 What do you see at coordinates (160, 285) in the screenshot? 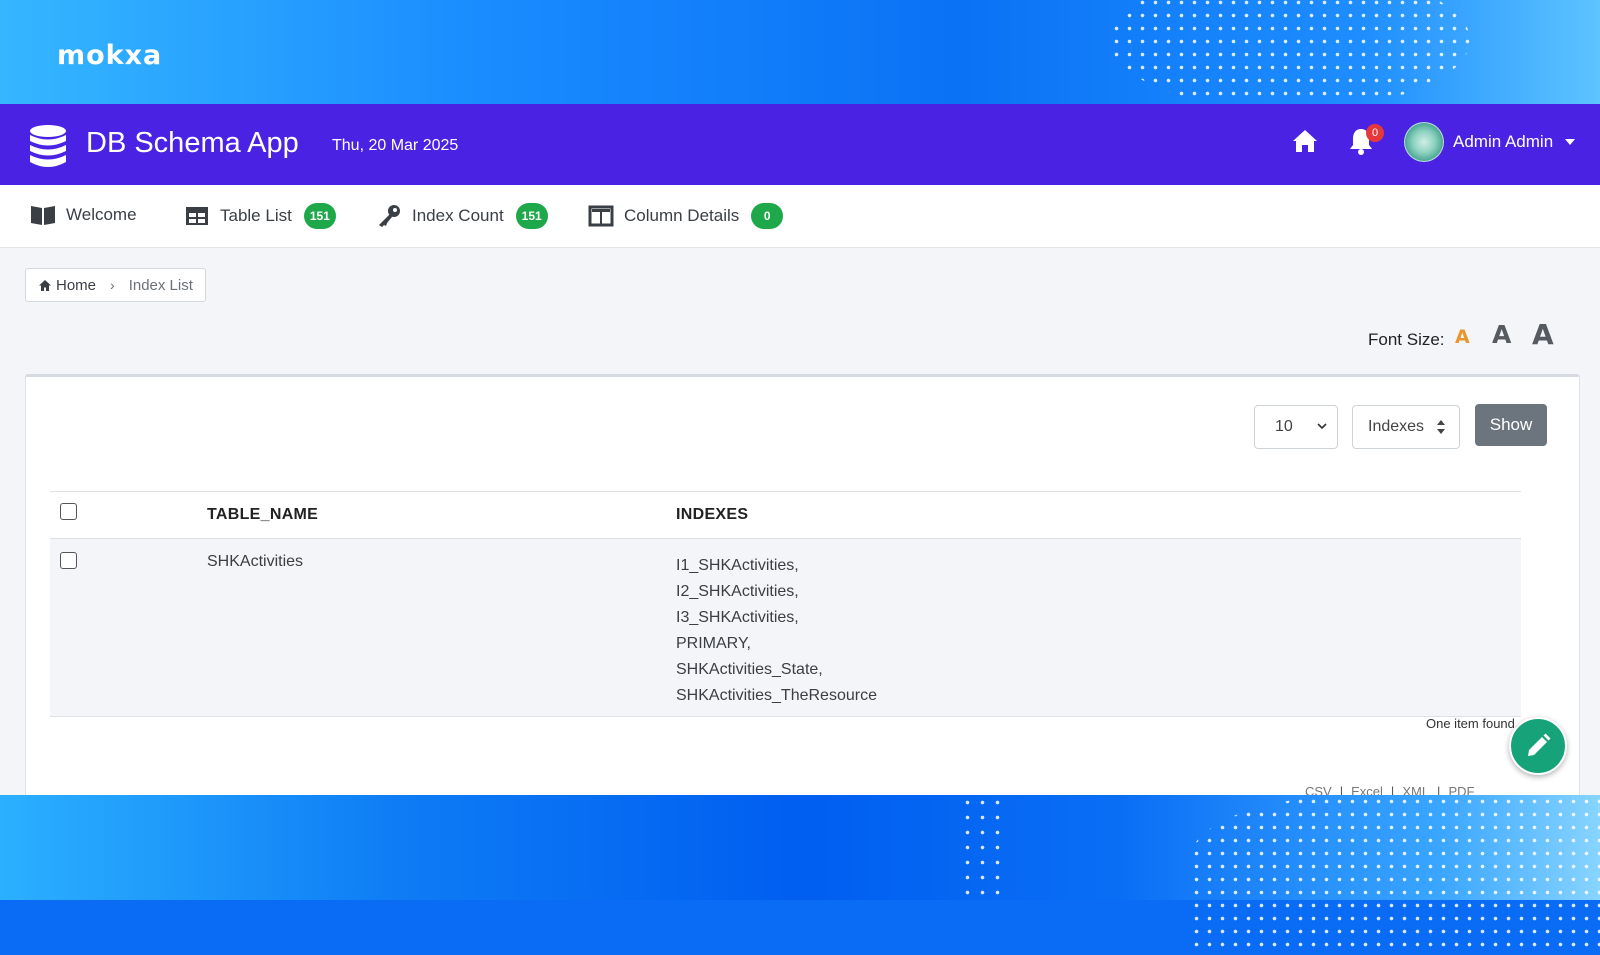
I see `breadcrumb-current: Index List` at bounding box center [160, 285].